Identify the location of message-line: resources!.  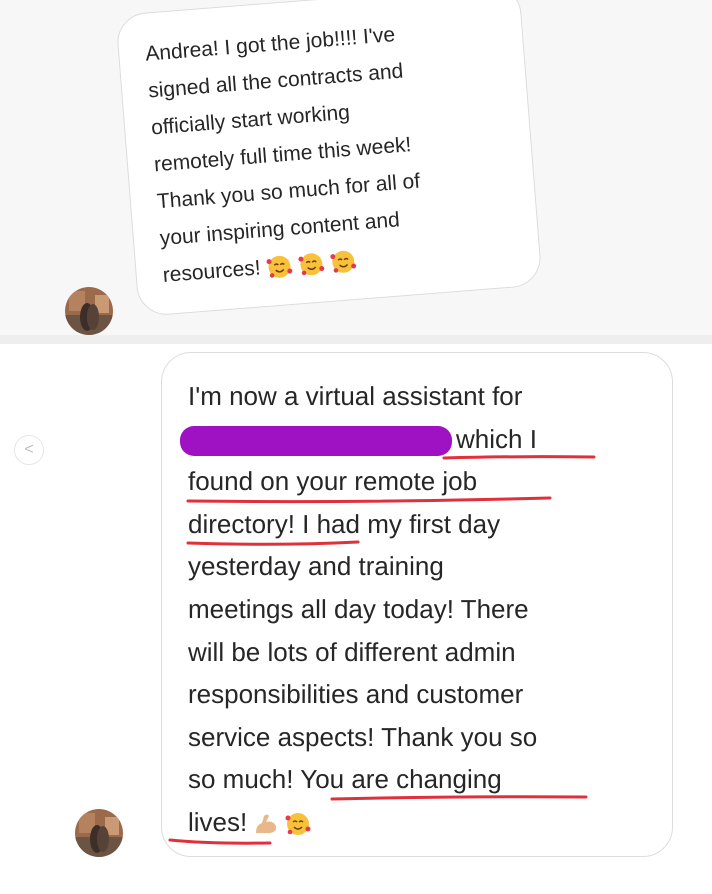
(212, 271).